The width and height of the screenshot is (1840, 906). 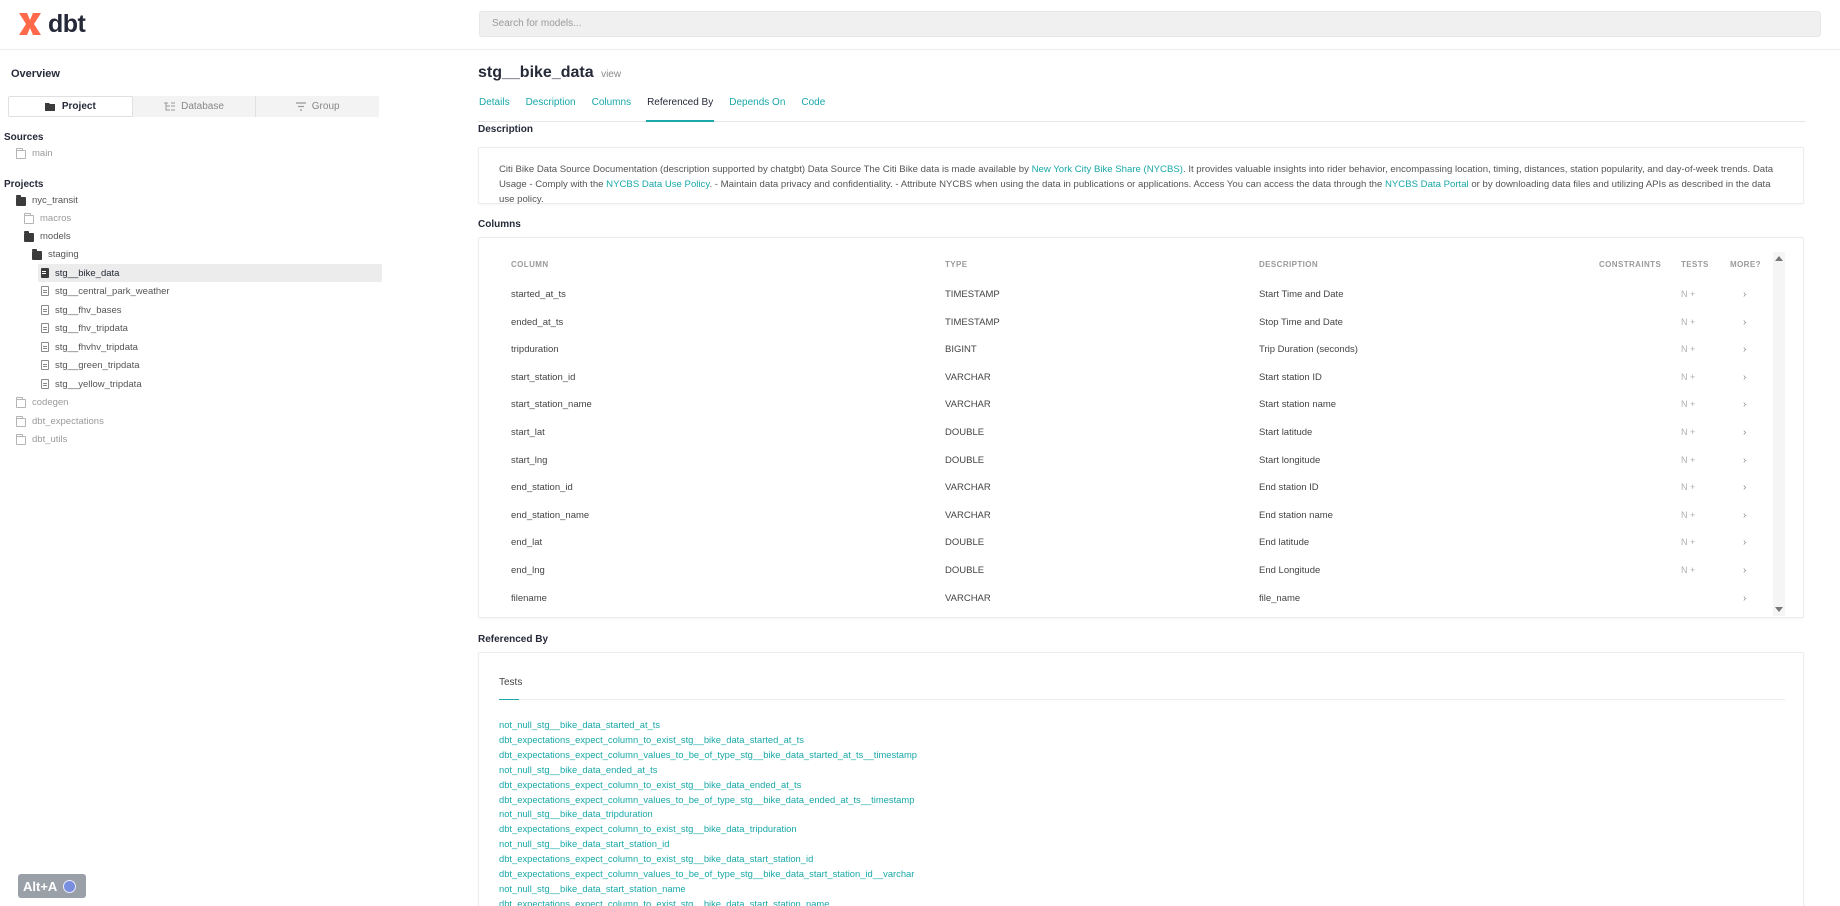 What do you see at coordinates (47, 218) in the screenshot?
I see `tree-item-macros: macros` at bounding box center [47, 218].